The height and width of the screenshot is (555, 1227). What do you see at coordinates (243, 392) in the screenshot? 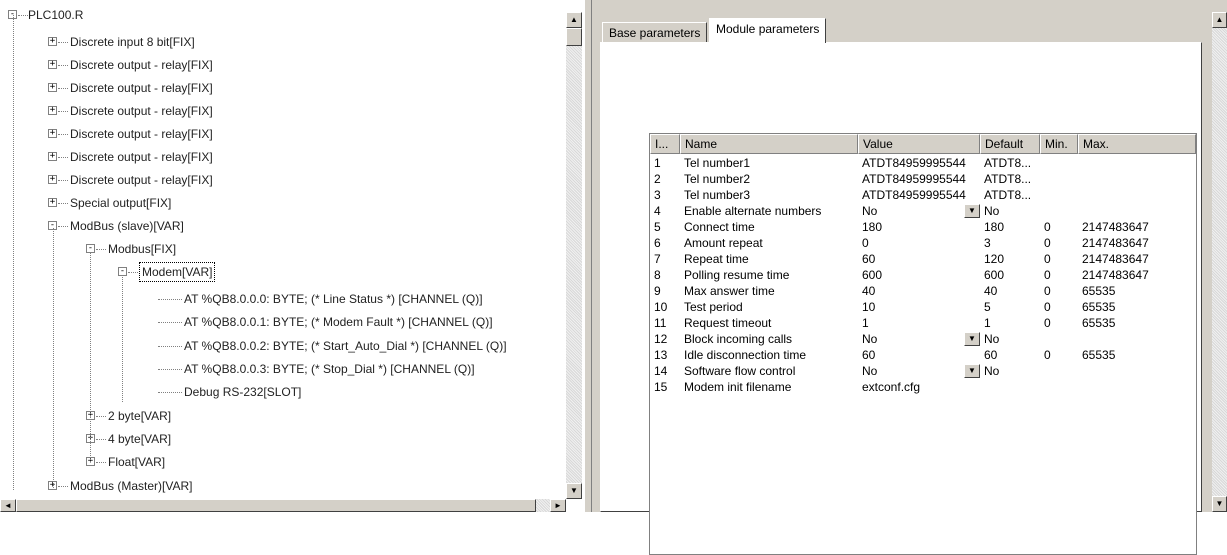
I see `tree-node-label: Debug RS-232[SLOT]` at bounding box center [243, 392].